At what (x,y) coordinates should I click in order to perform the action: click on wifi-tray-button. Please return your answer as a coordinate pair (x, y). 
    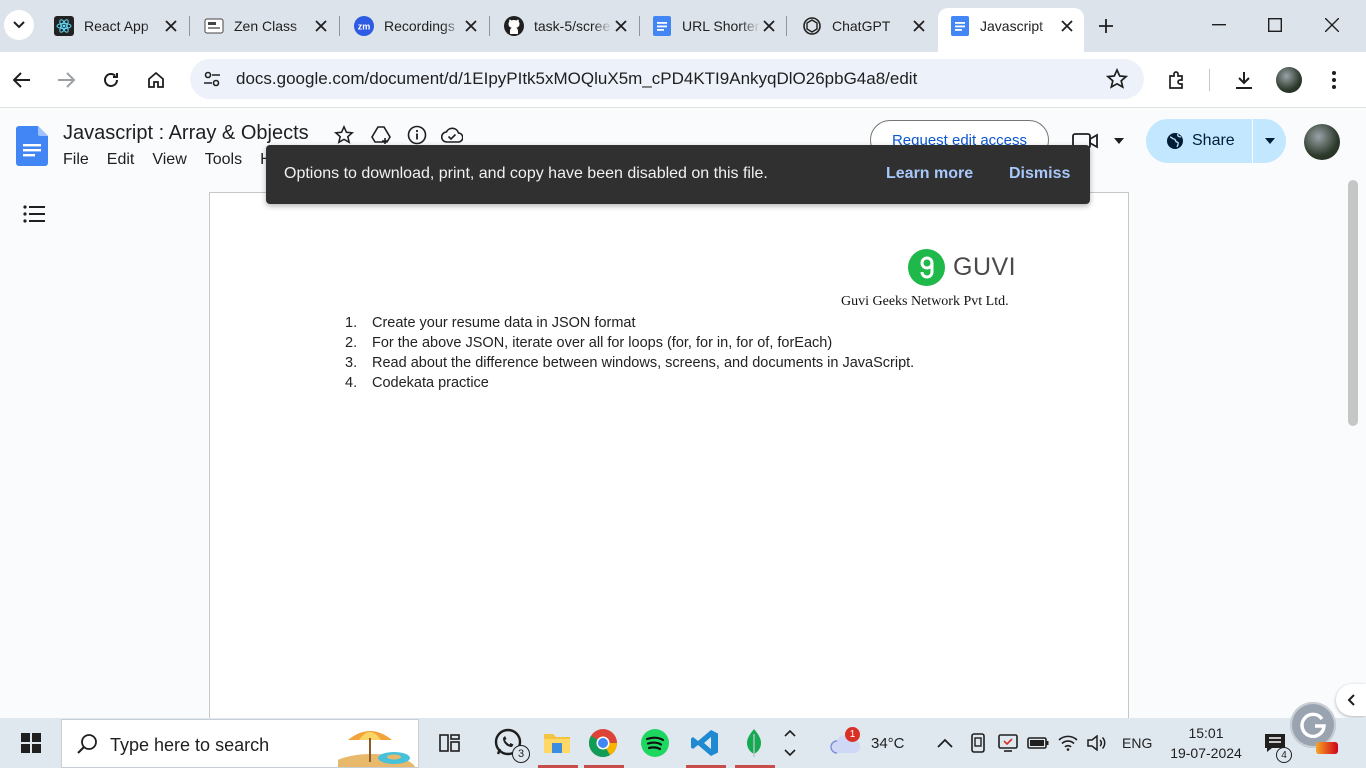
    Looking at the image, I should click on (1068, 743).